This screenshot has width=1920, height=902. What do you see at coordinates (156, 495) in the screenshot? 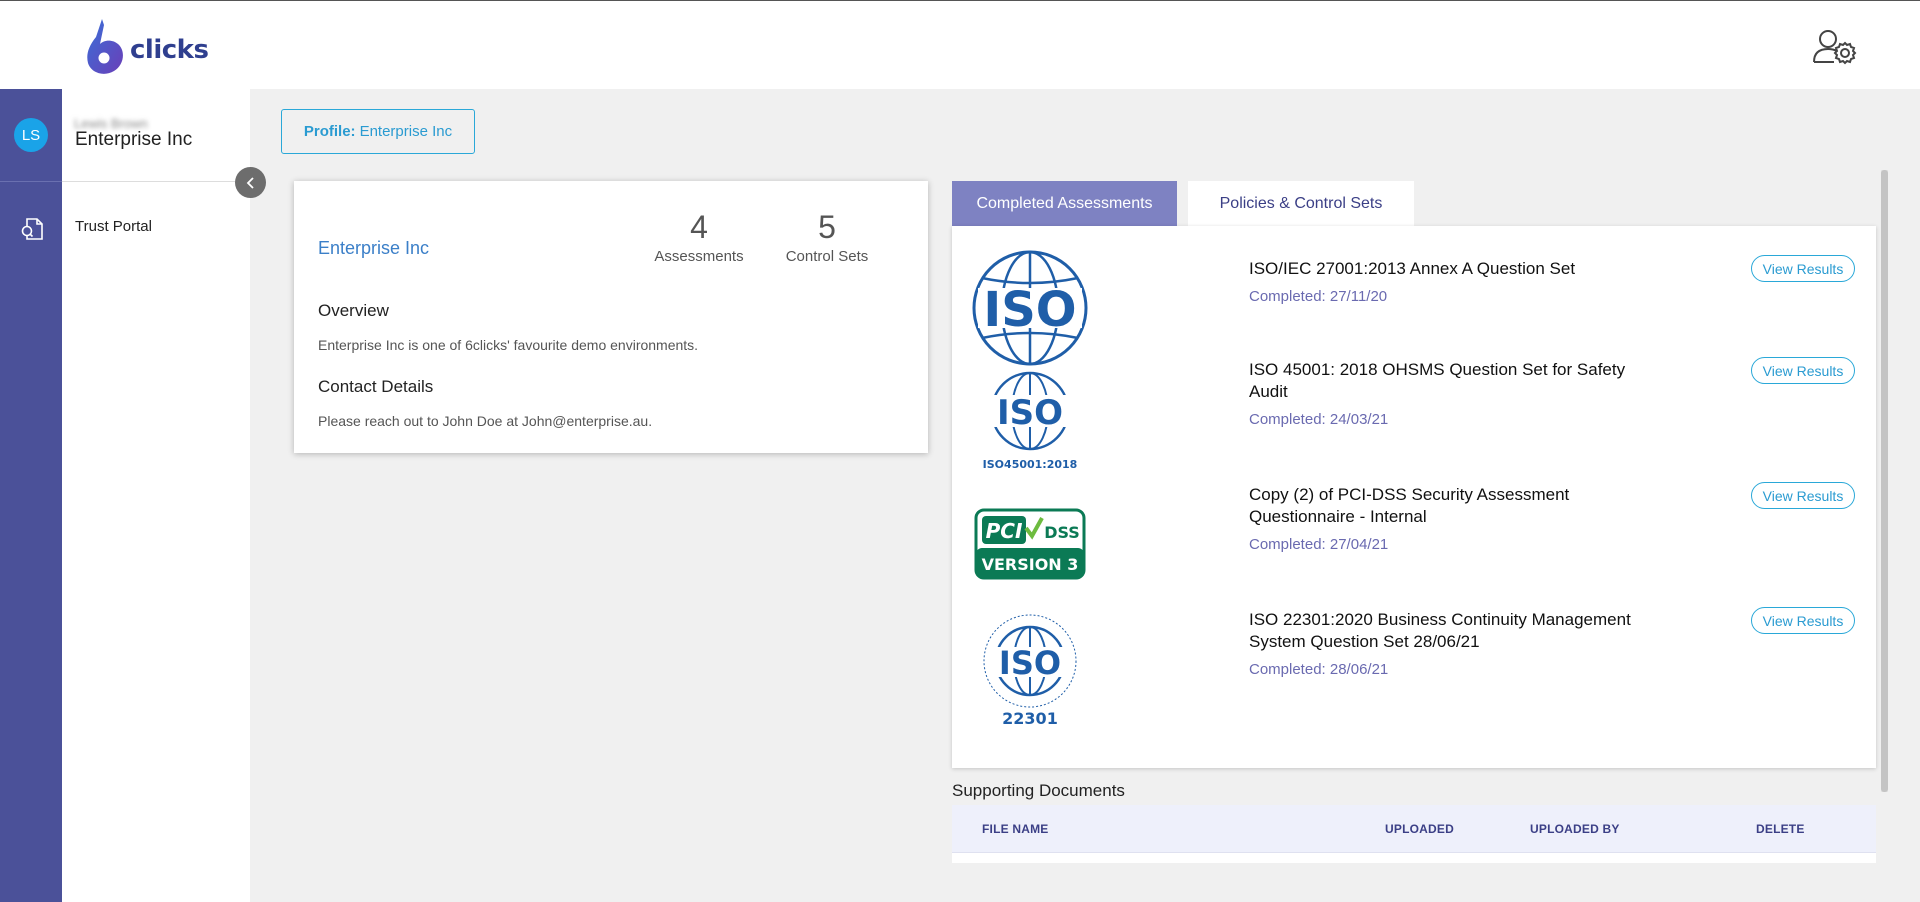
I see `nav-panel: Lewis Brown Enterprise Inc Trust Portal` at bounding box center [156, 495].